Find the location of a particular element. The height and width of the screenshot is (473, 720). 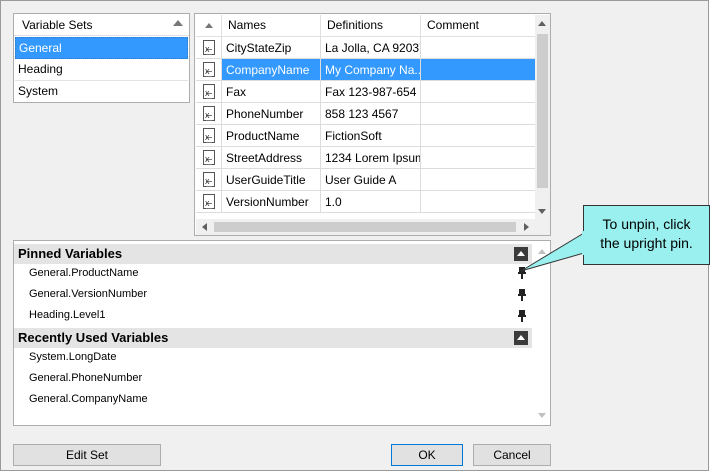

scroll-up-icon is located at coordinates (542, 23).